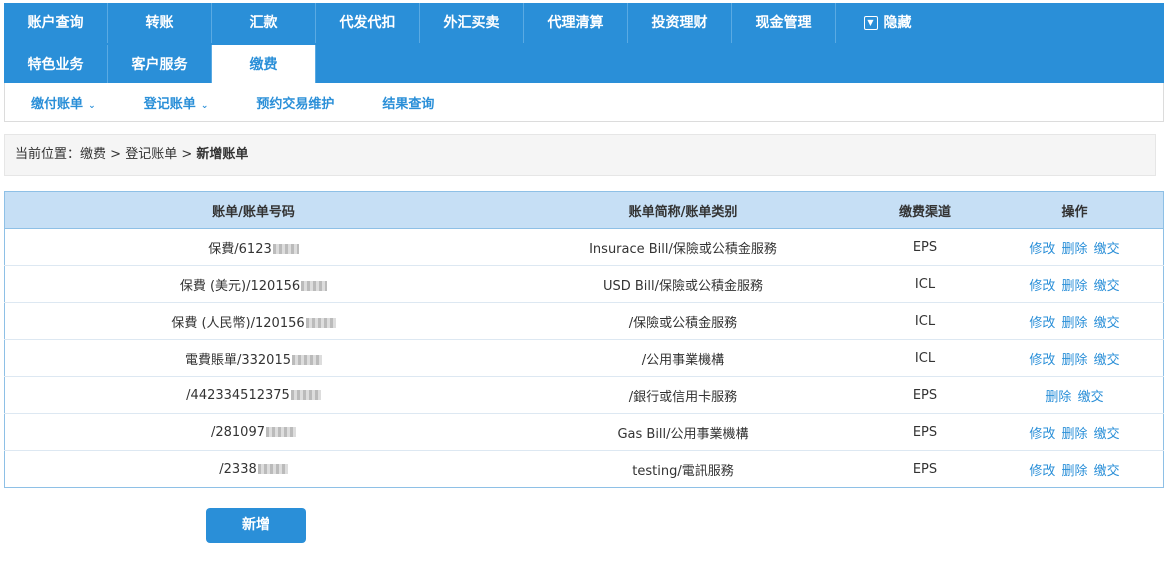 This screenshot has height=587, width=1168. I want to click on nav-row-2: 特色业务 客户服务 缴费, so click(160, 65).